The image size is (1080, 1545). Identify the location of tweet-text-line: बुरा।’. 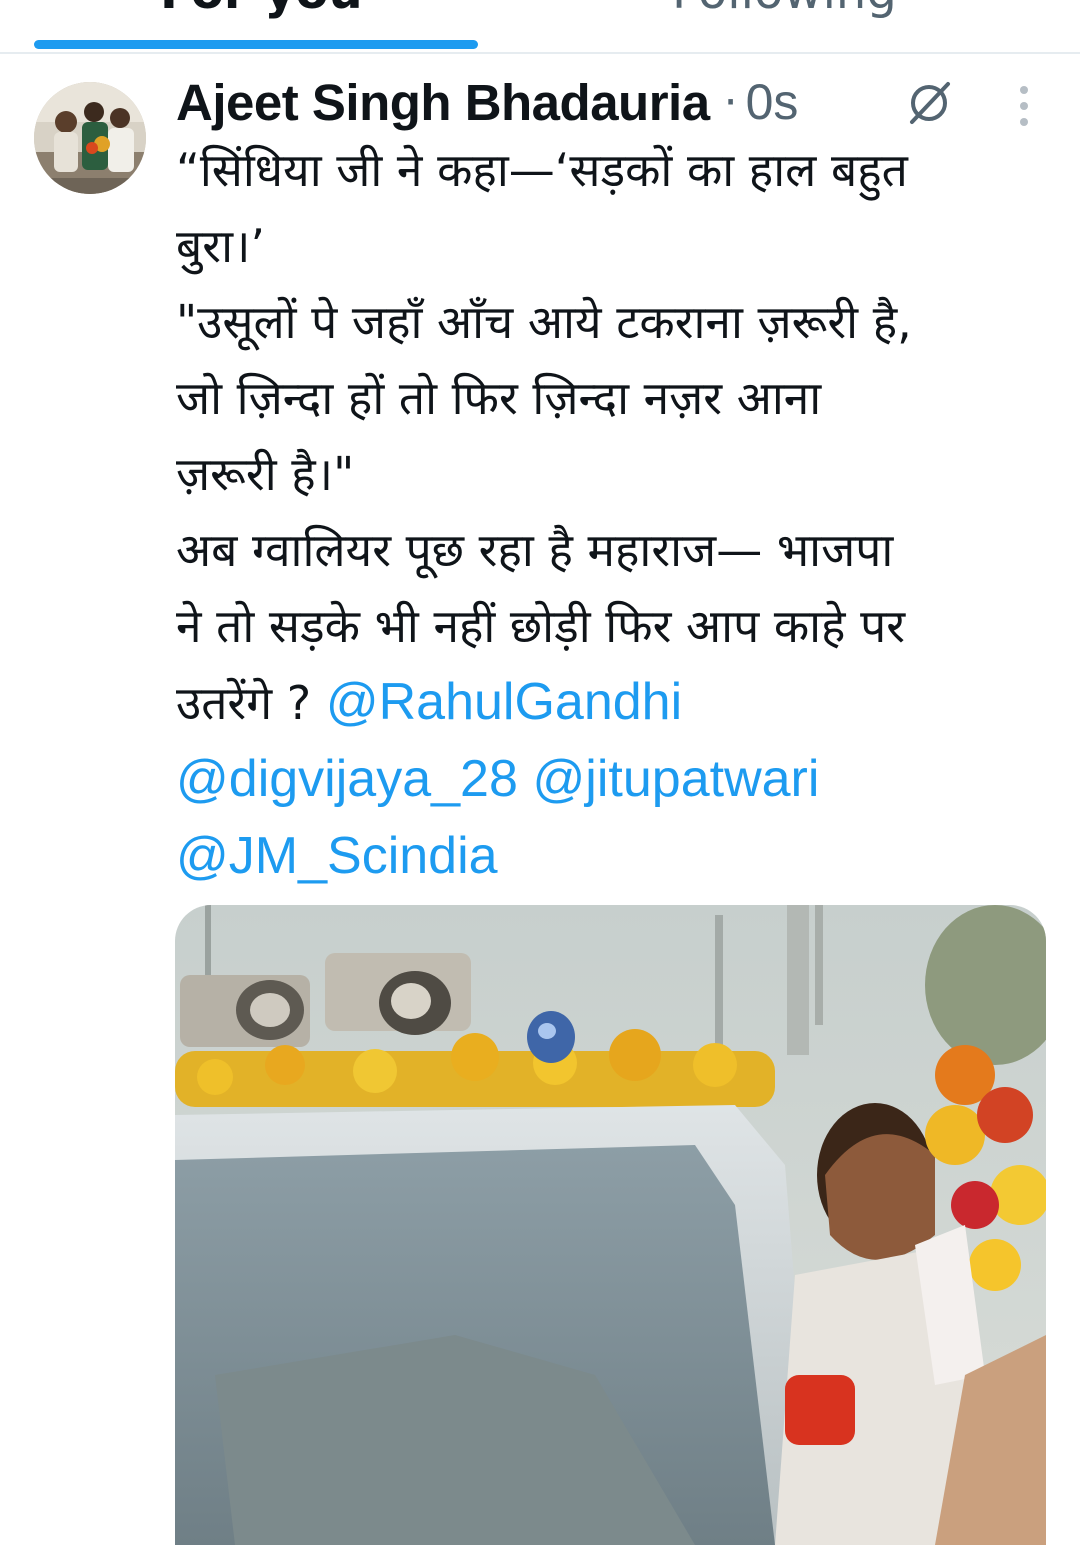
(221, 246).